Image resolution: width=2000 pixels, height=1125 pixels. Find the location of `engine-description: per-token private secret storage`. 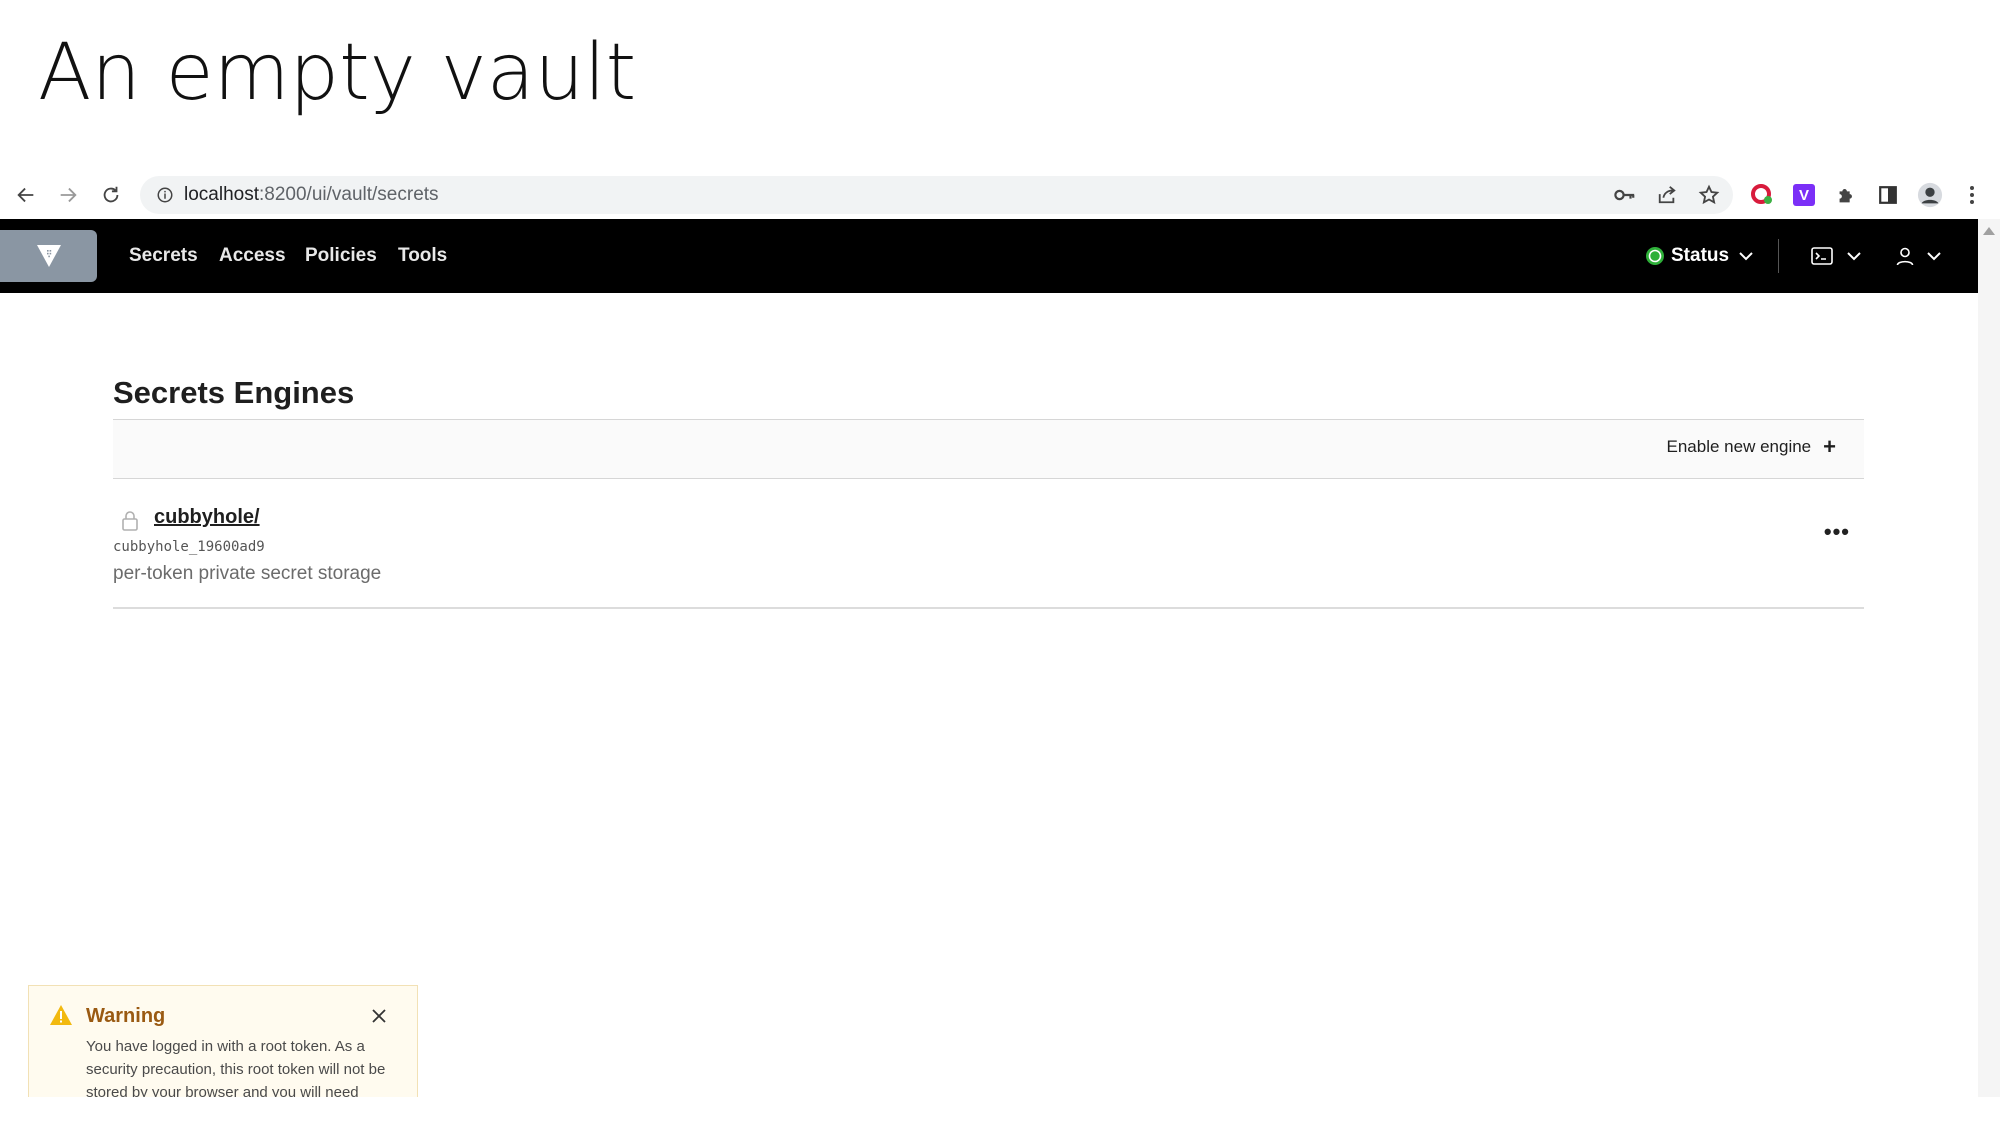

engine-description: per-token private secret storage is located at coordinates (247, 573).